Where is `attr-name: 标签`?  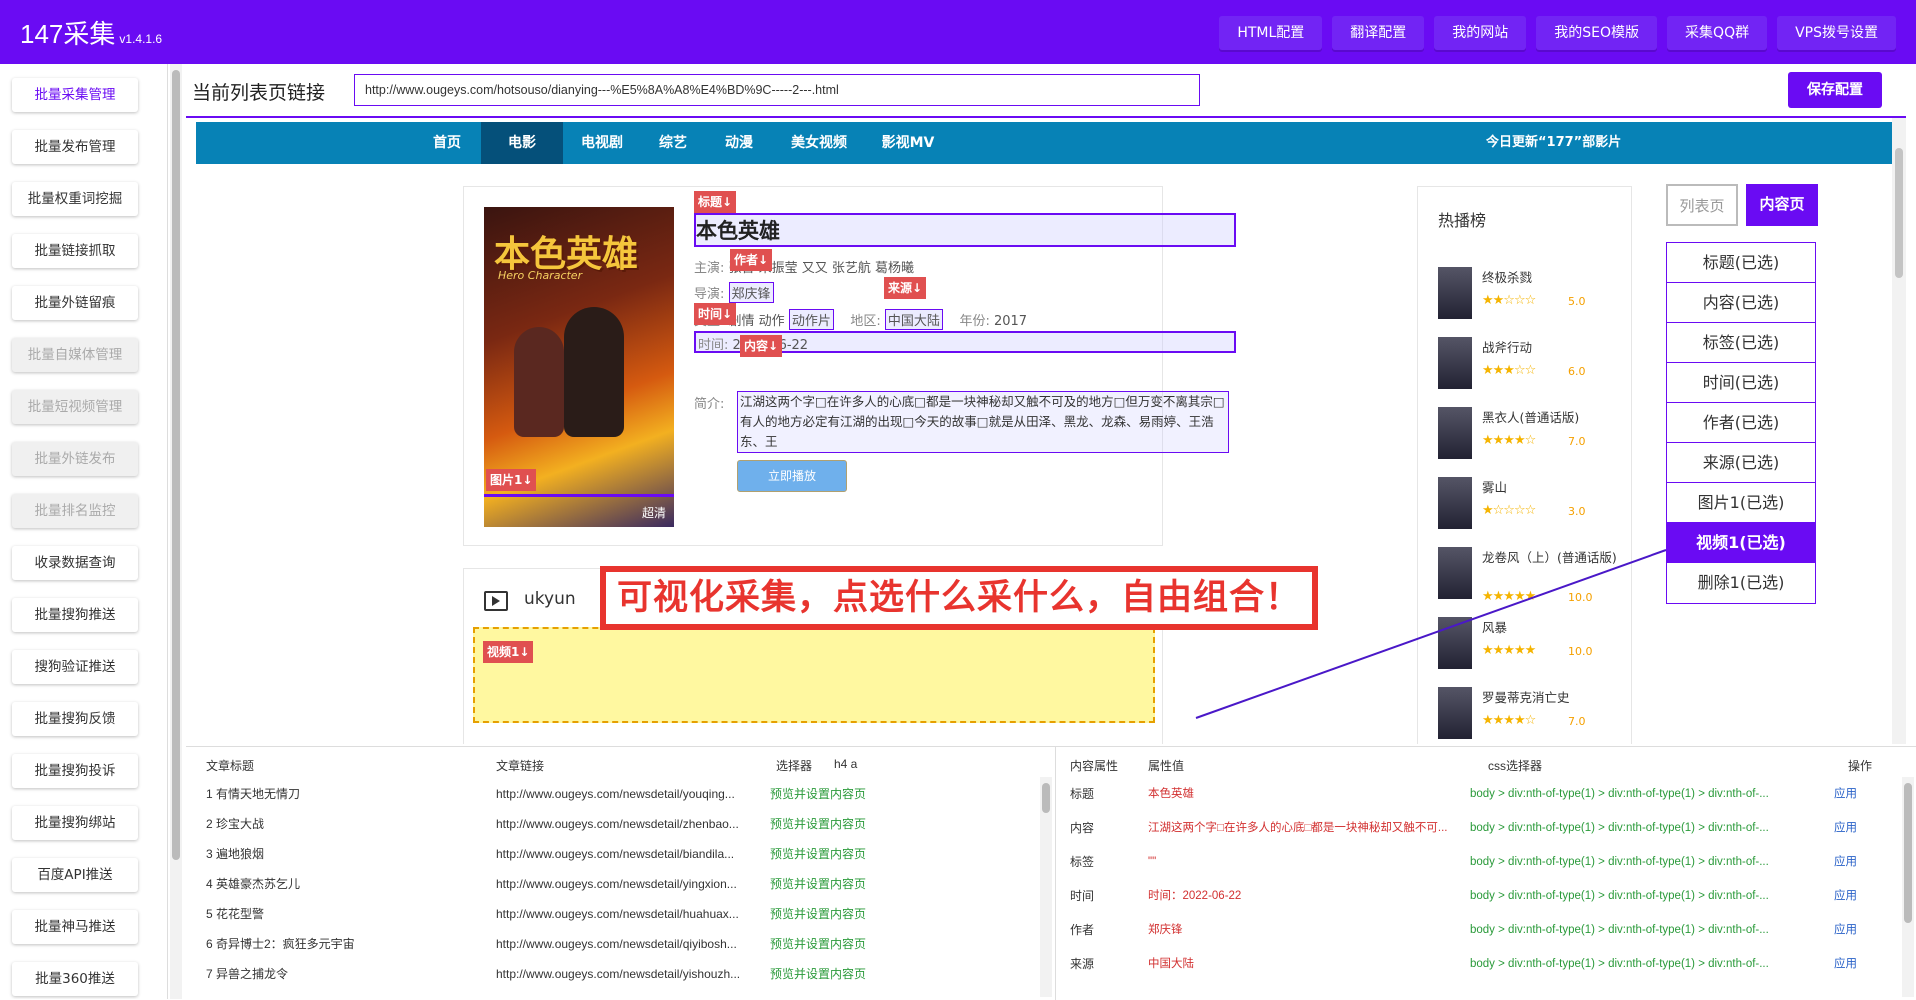
attr-name: 标签 is located at coordinates (1082, 862).